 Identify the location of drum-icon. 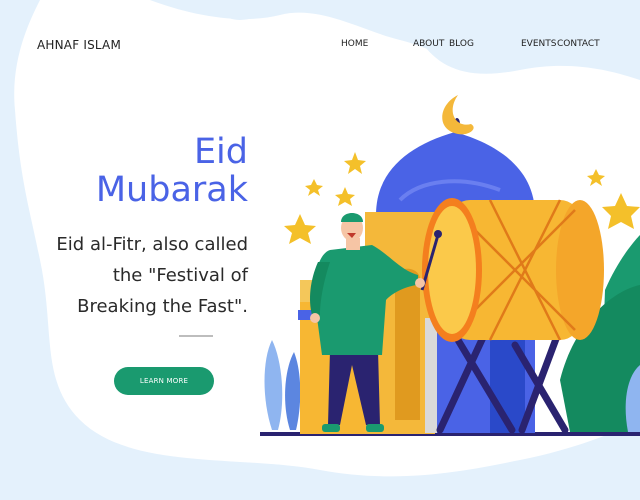
(513, 270).